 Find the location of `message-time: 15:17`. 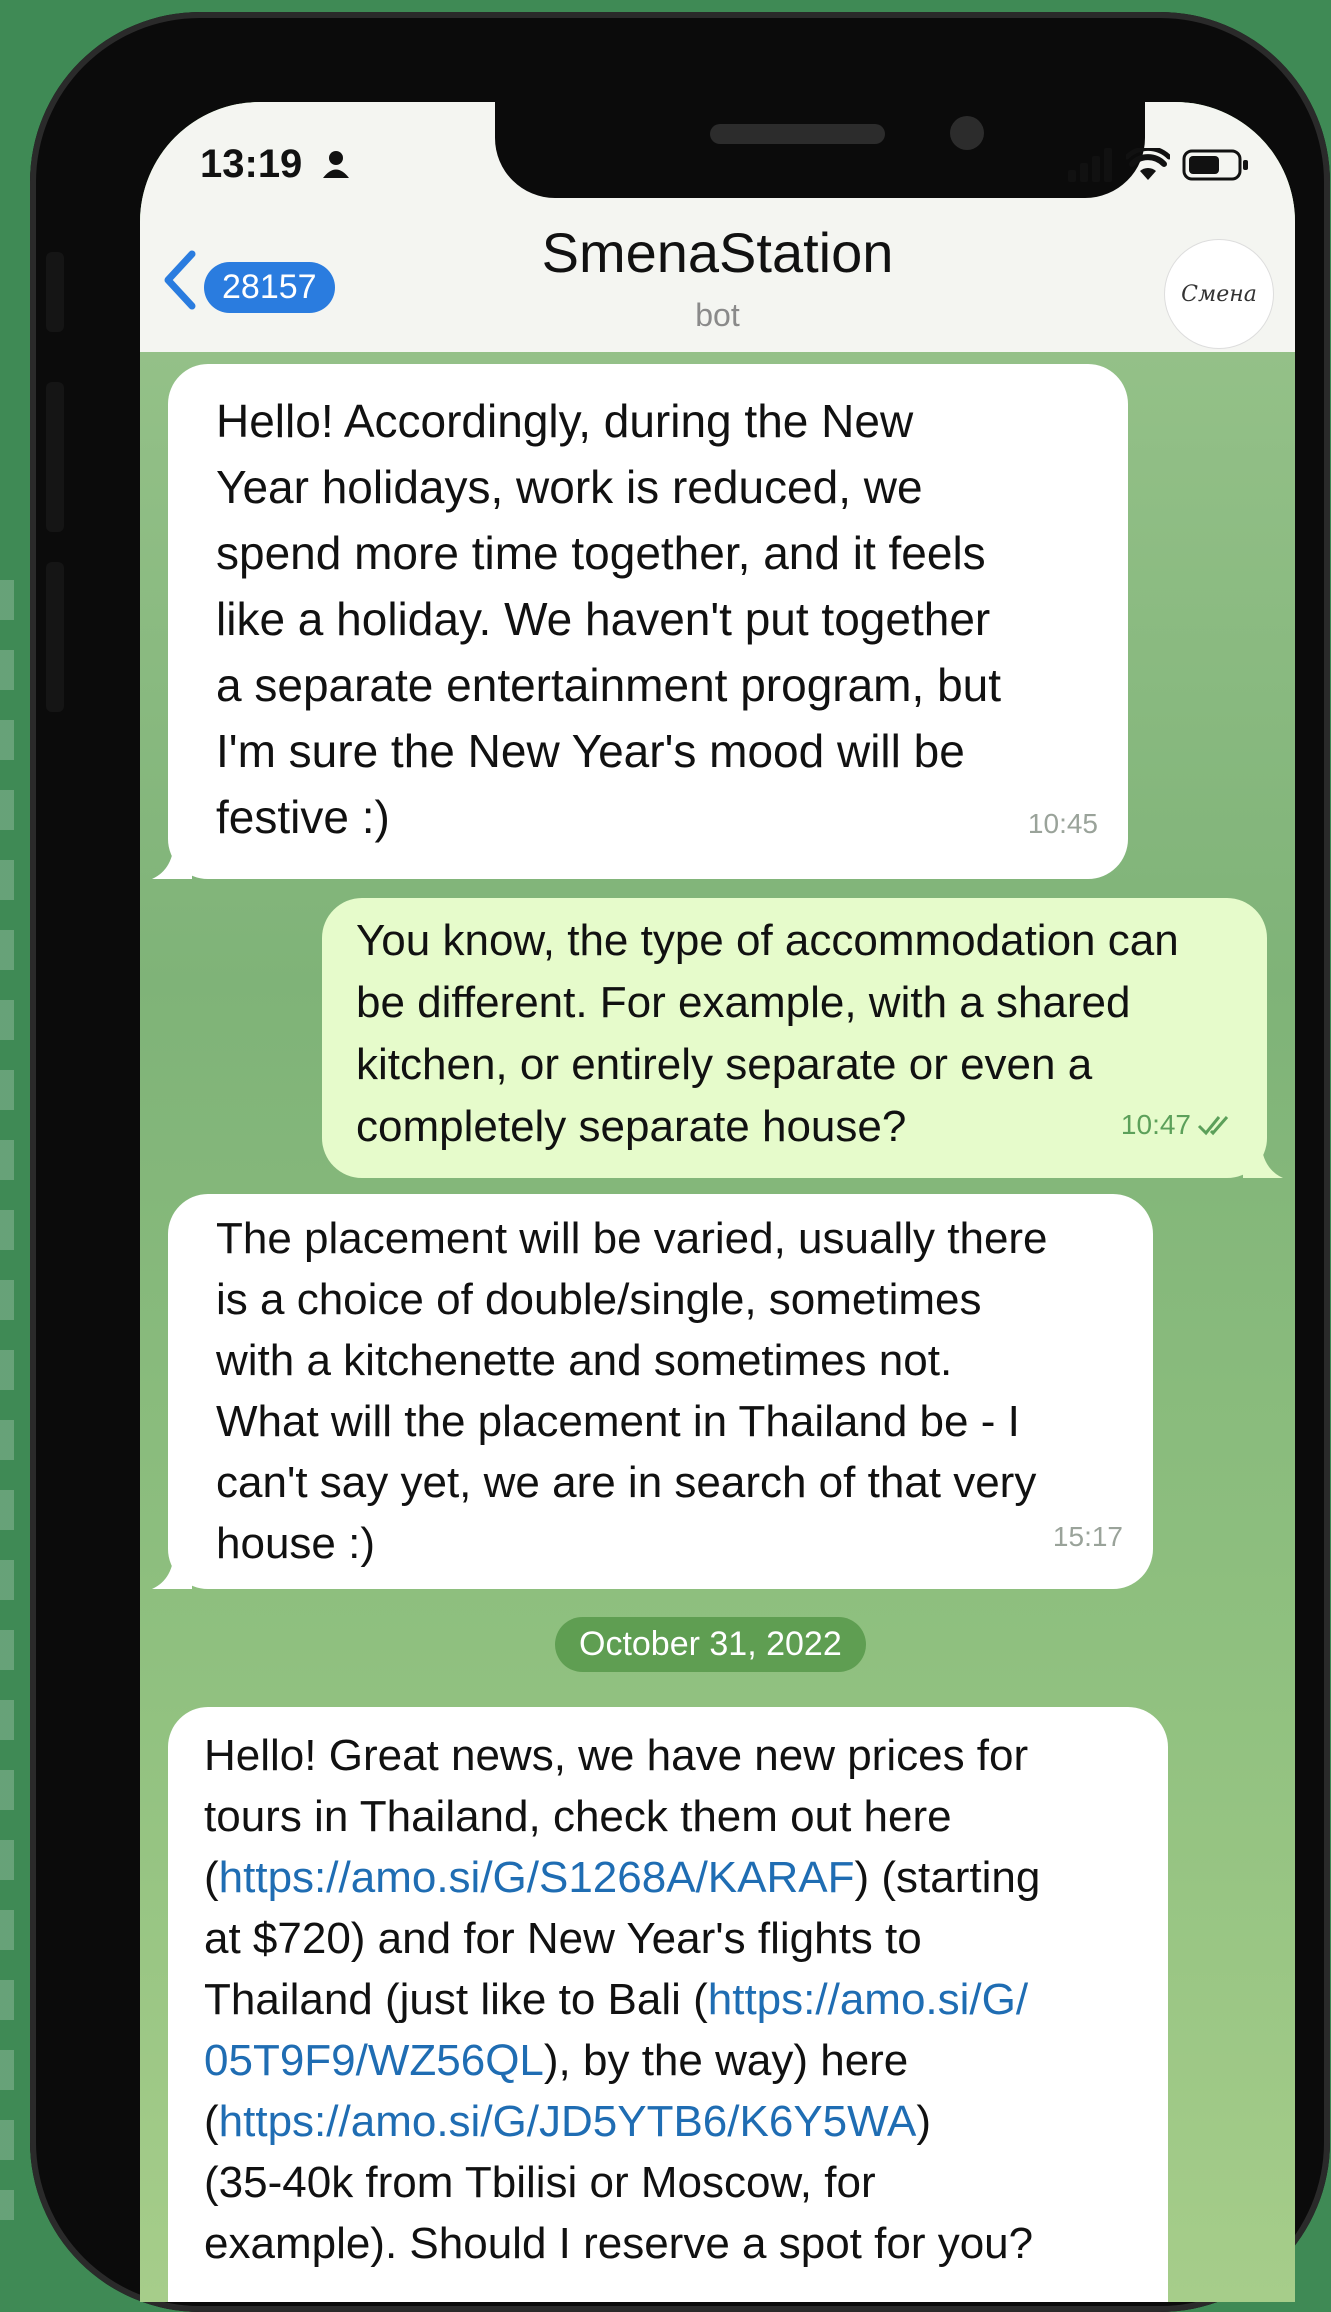

message-time: 15:17 is located at coordinates (1087, 1536).